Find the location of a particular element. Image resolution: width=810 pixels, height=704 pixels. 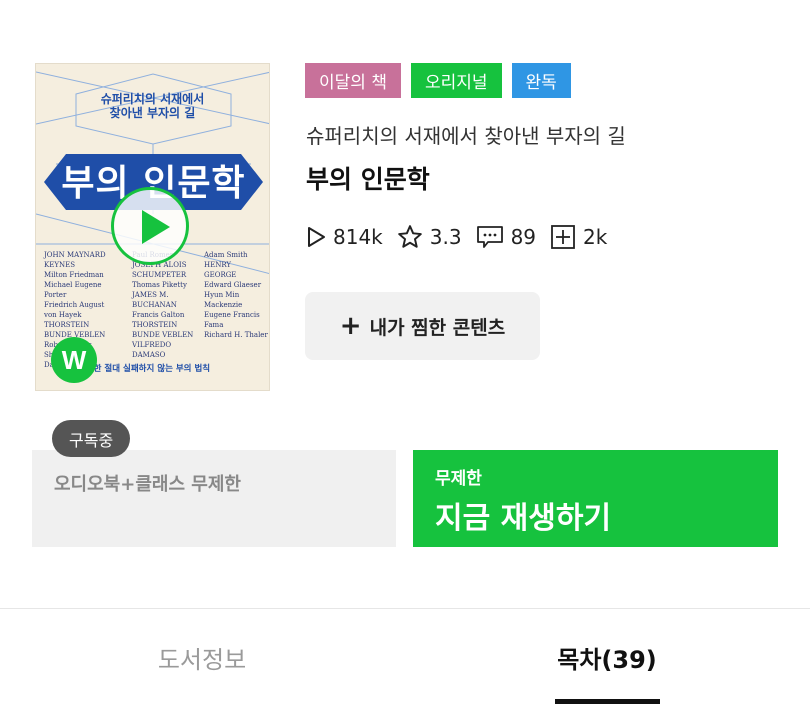

cover-author-name: Fama is located at coordinates (214, 325).